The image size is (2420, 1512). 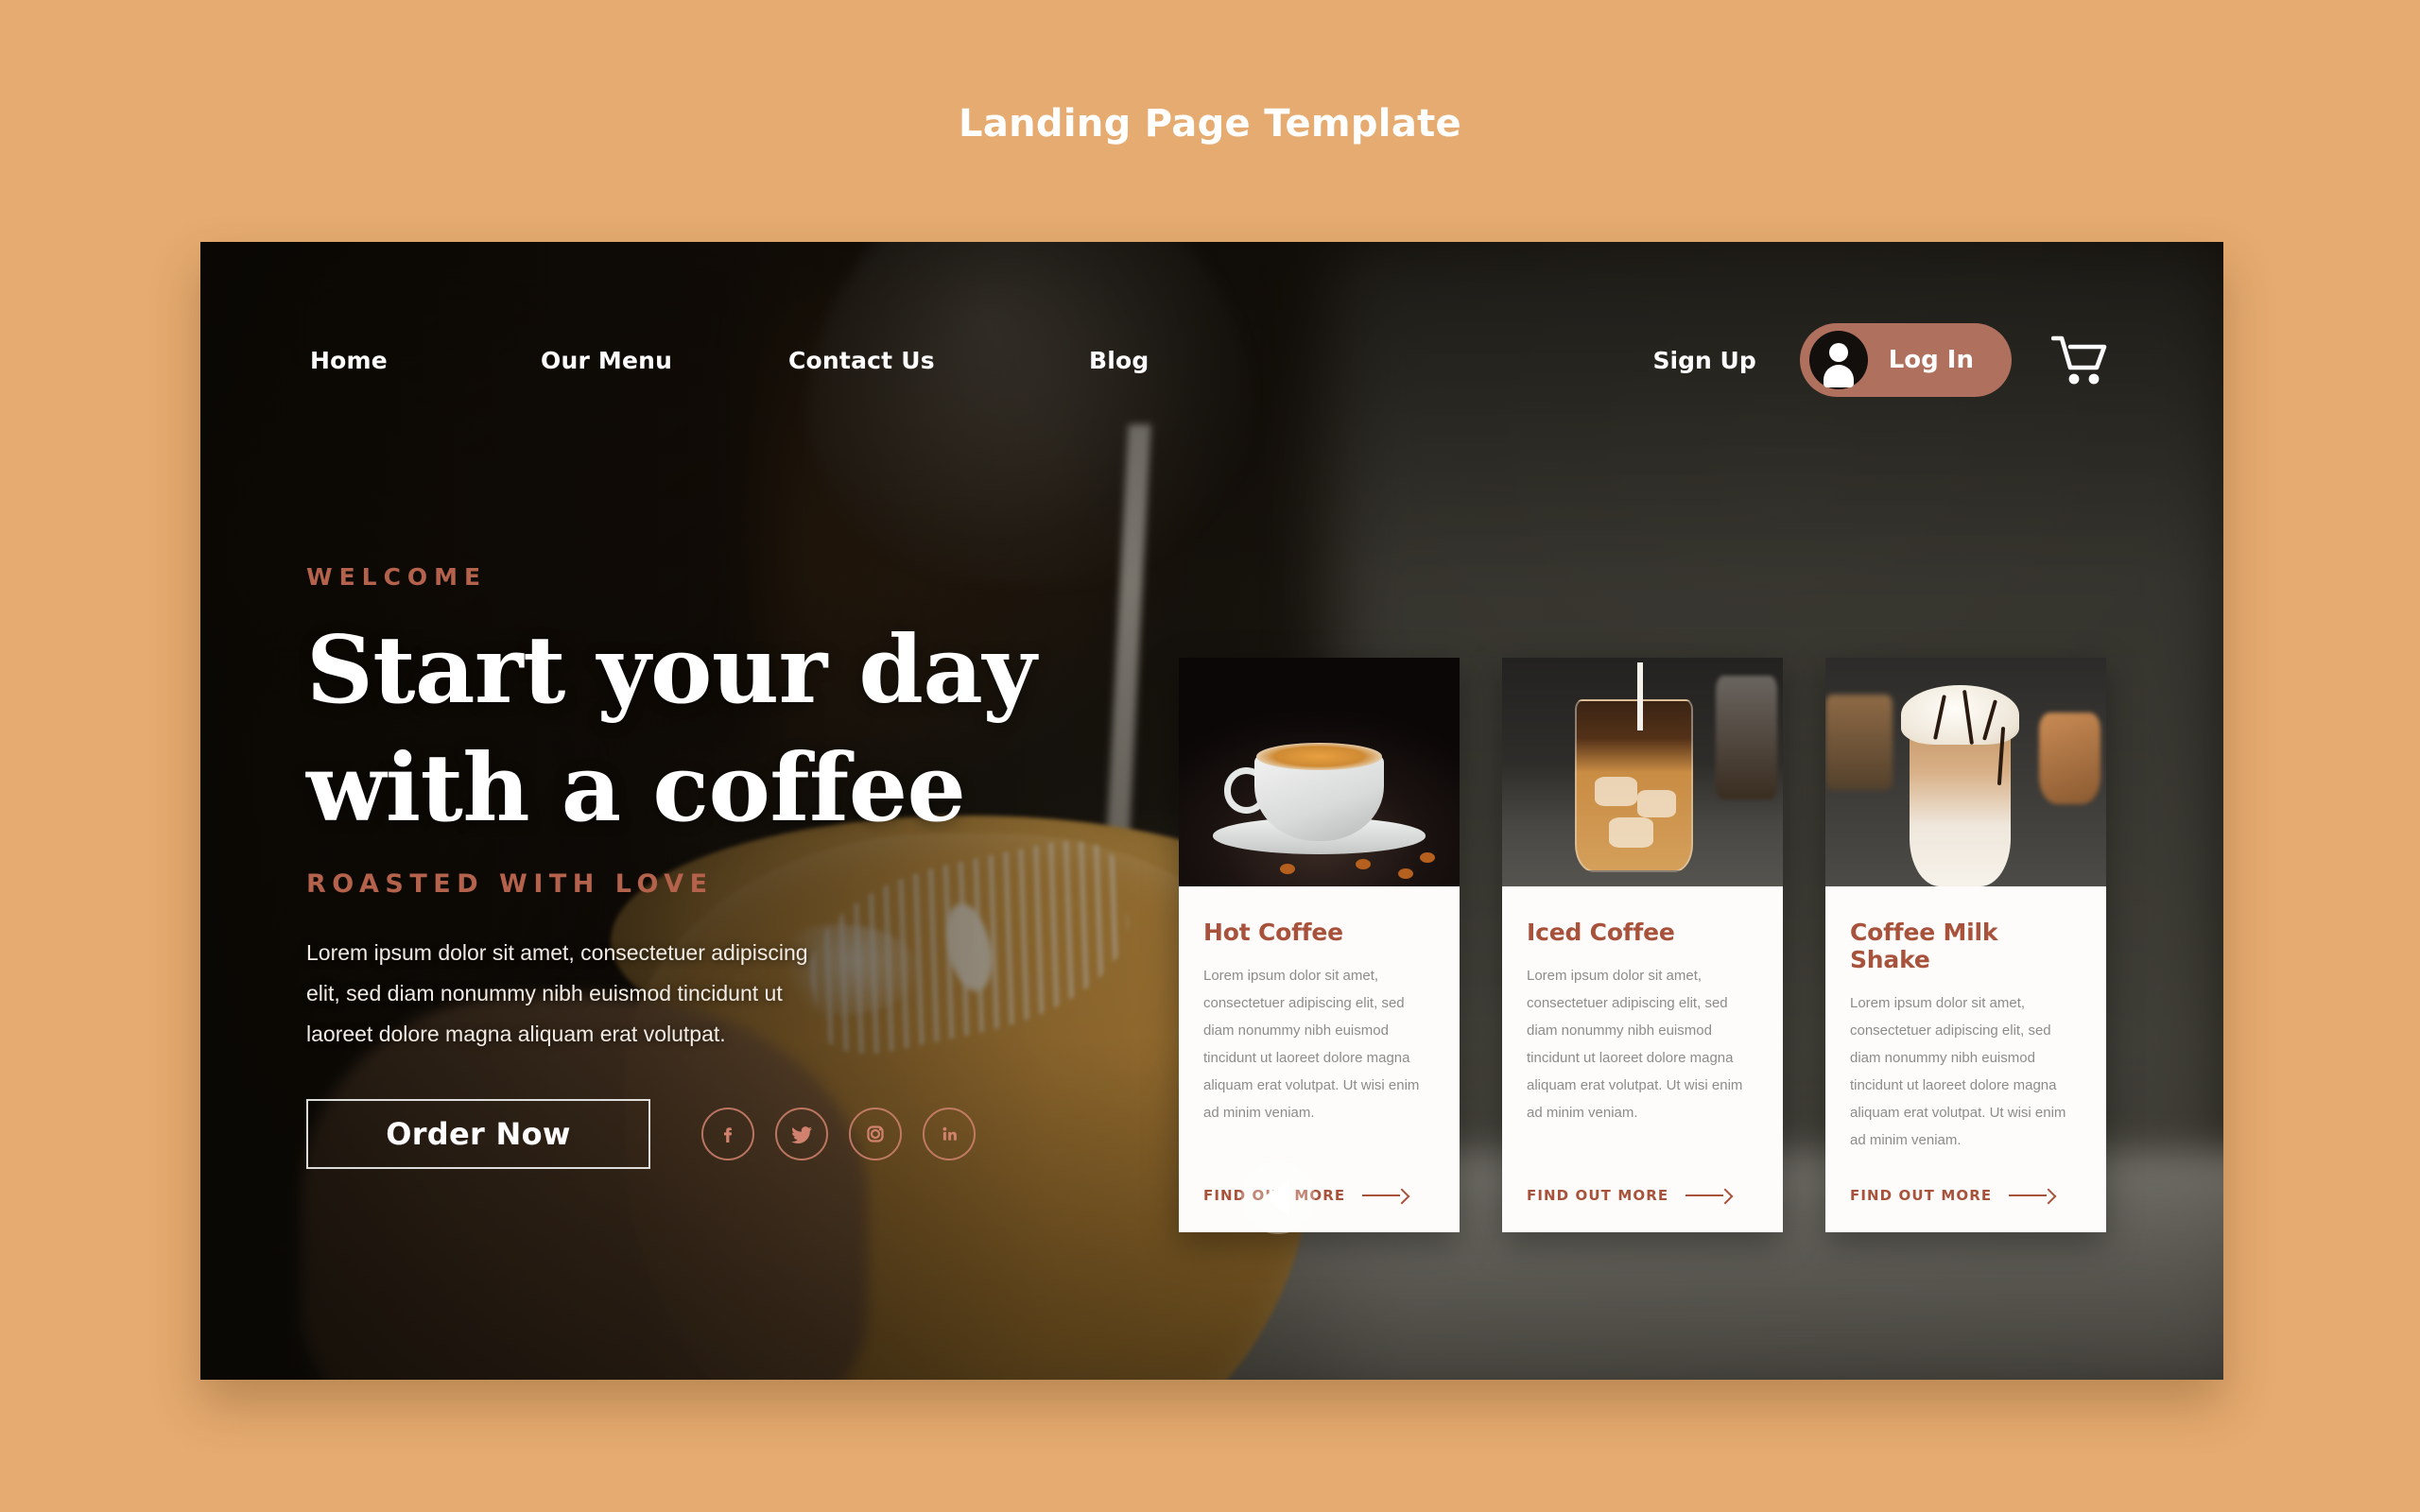 What do you see at coordinates (1704, 360) in the screenshot?
I see `sign-up-button: Sign Up` at bounding box center [1704, 360].